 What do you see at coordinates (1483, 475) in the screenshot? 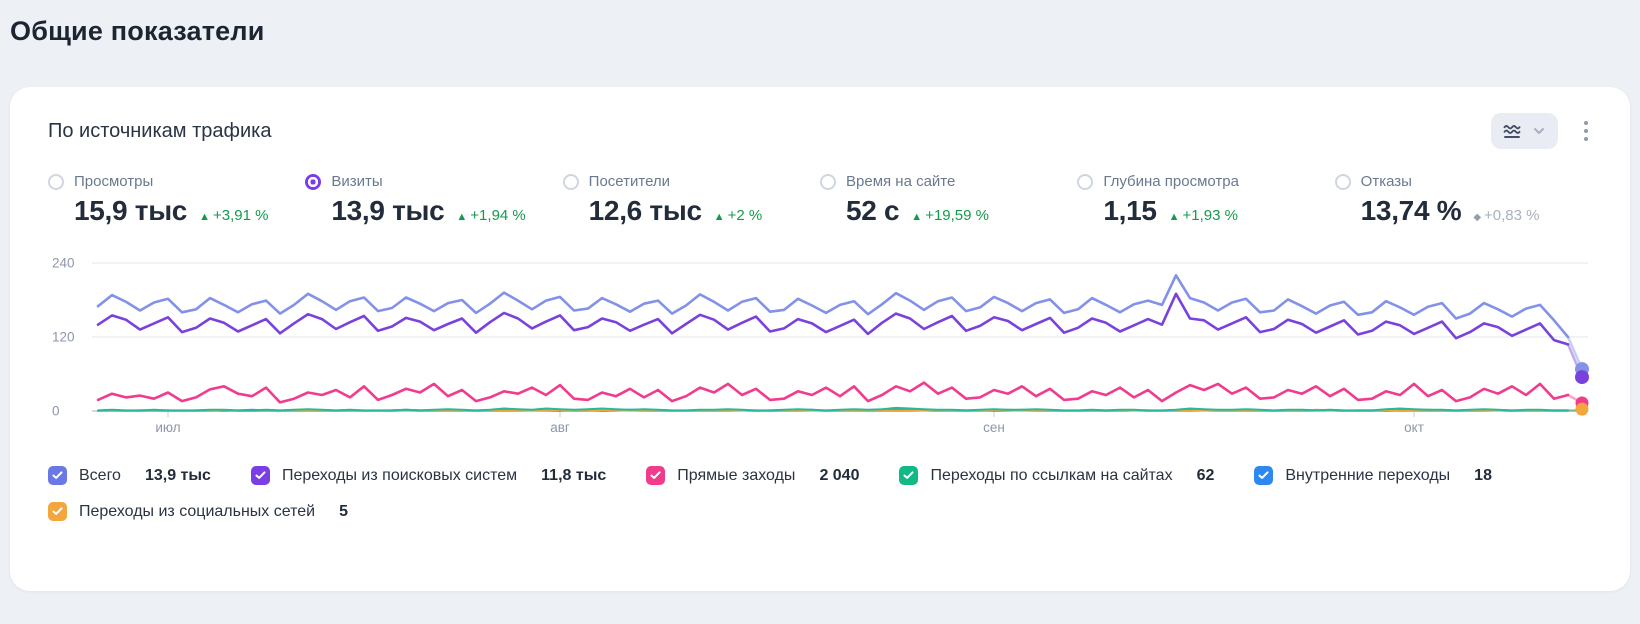
I see `legend-value: 18` at bounding box center [1483, 475].